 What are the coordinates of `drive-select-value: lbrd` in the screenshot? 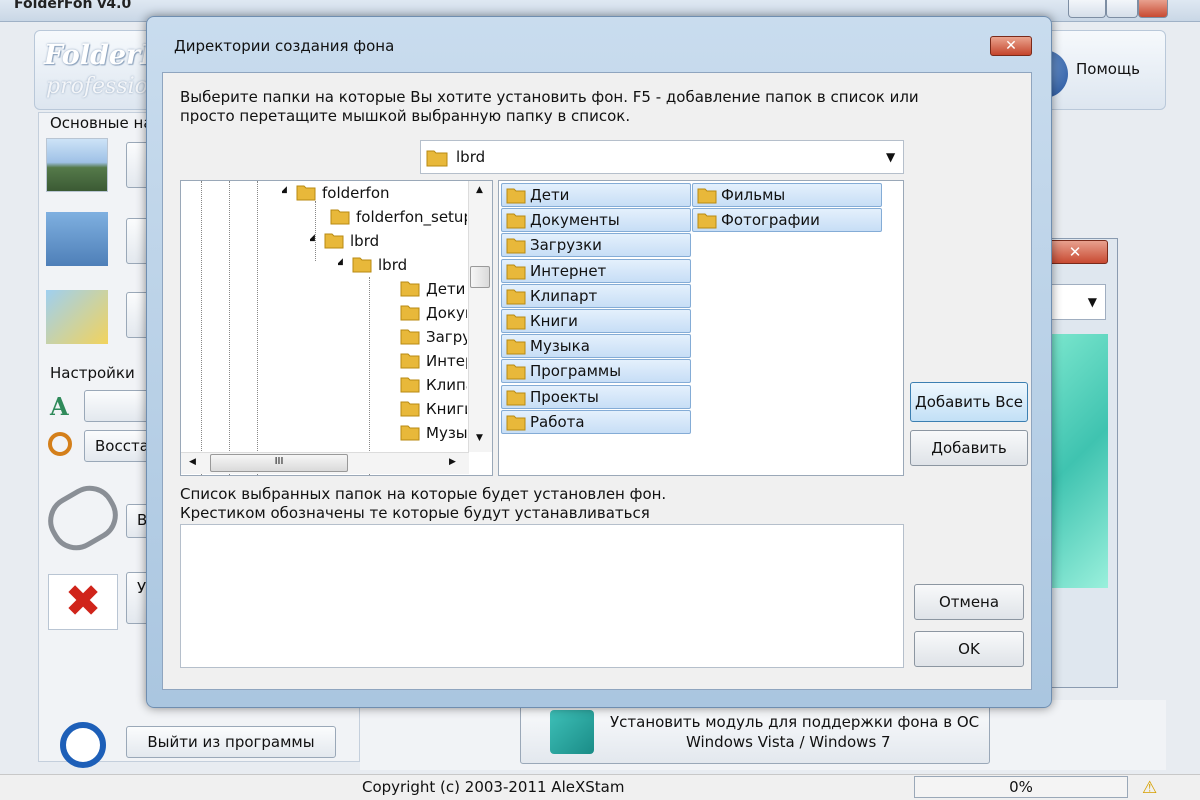 It's located at (471, 157).